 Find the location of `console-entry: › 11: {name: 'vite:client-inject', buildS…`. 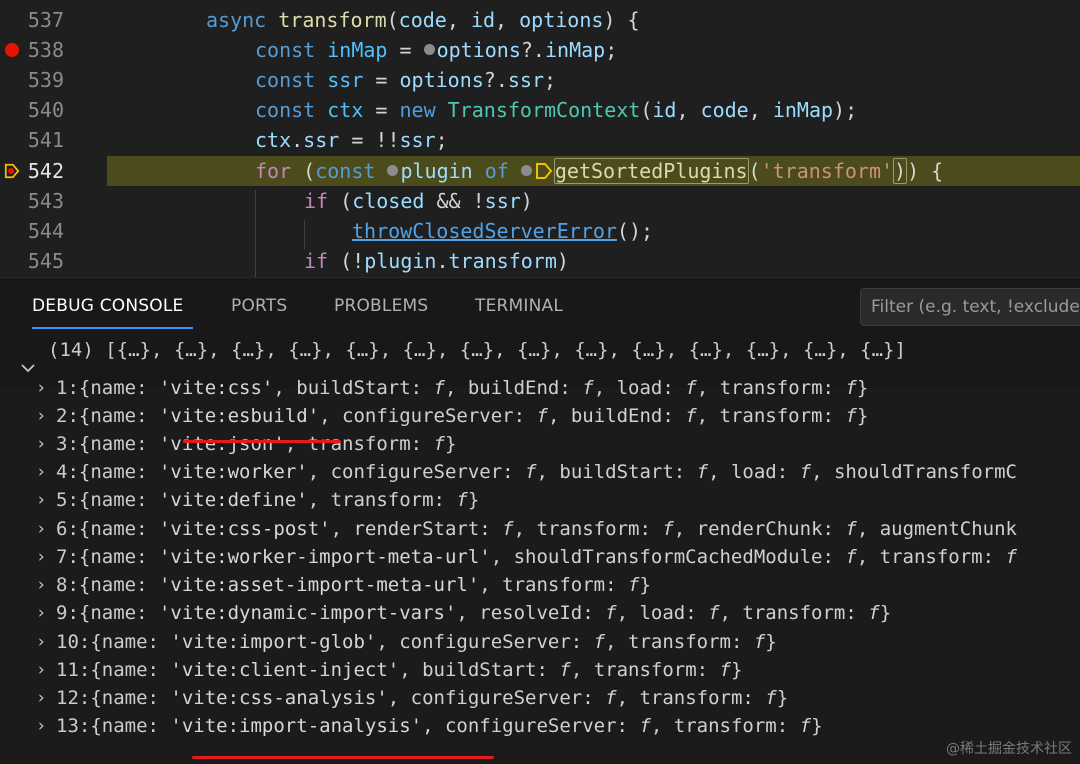

console-entry: › 11: {name: 'vite:client-inject', buildS… is located at coordinates (389, 670).